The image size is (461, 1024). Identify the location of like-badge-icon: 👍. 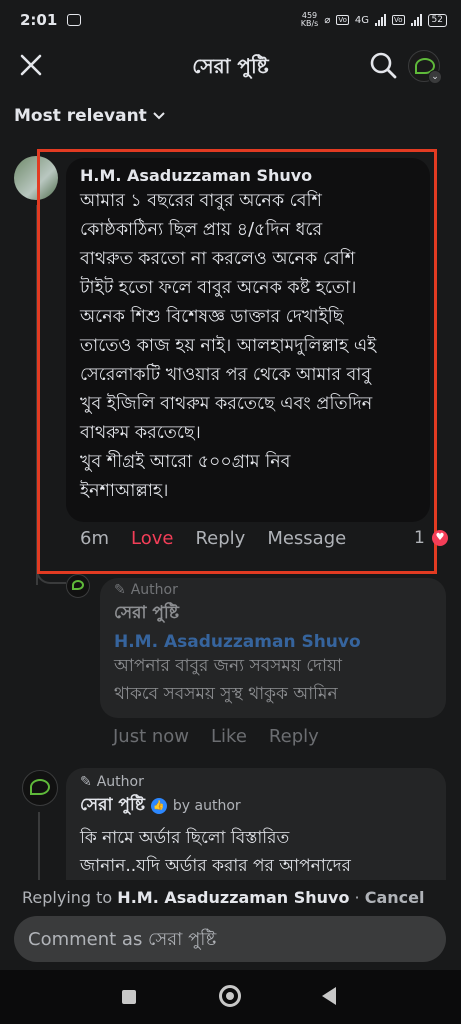
(158, 806).